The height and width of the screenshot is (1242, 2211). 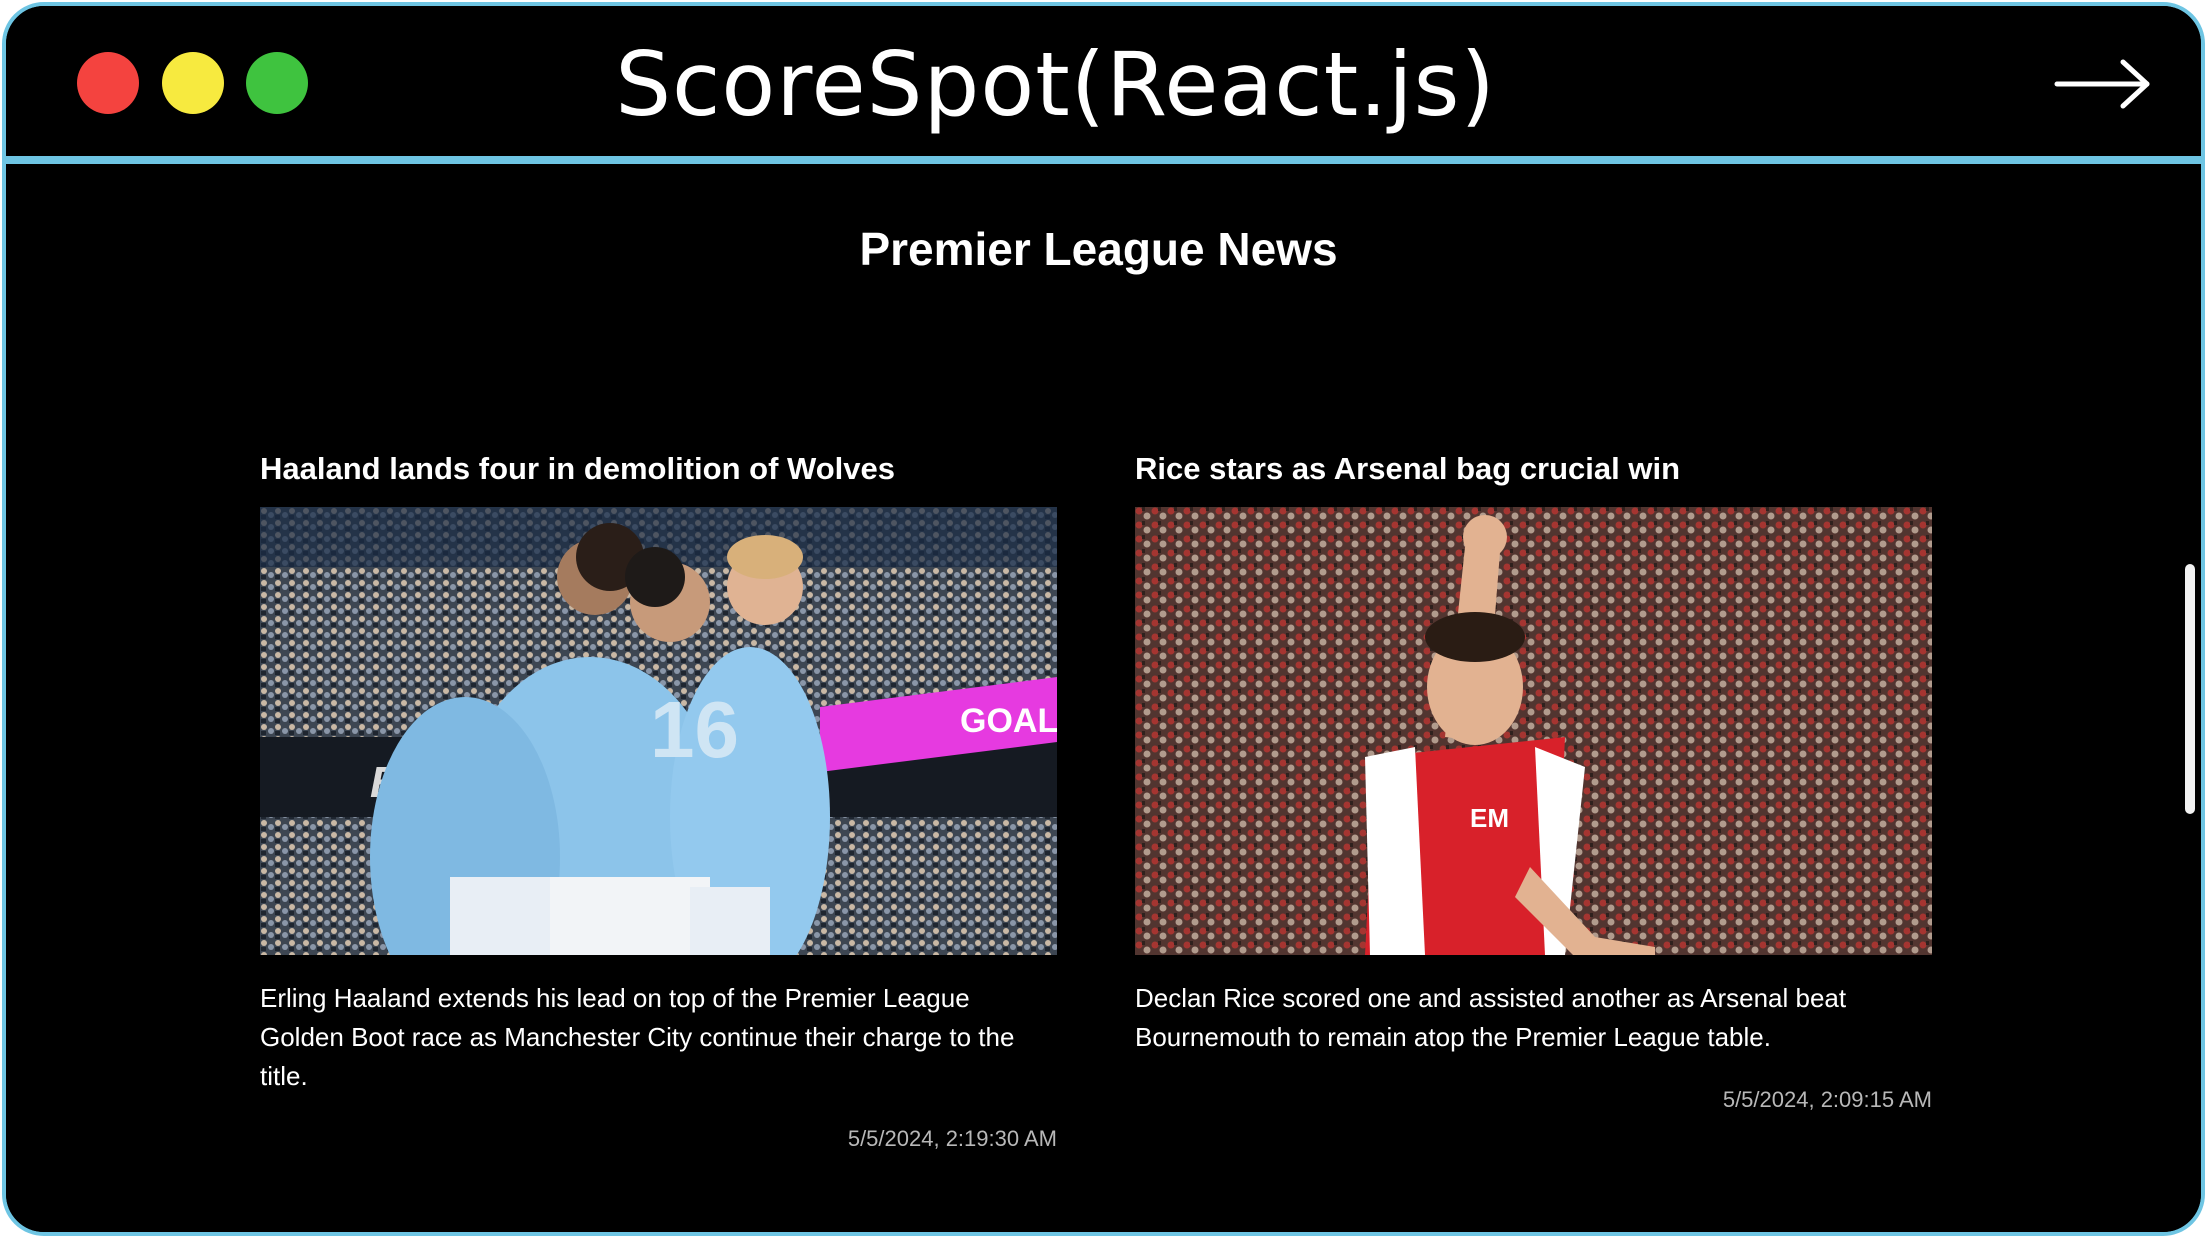 What do you see at coordinates (2190, 689) in the screenshot?
I see `scrollbar-thumb` at bounding box center [2190, 689].